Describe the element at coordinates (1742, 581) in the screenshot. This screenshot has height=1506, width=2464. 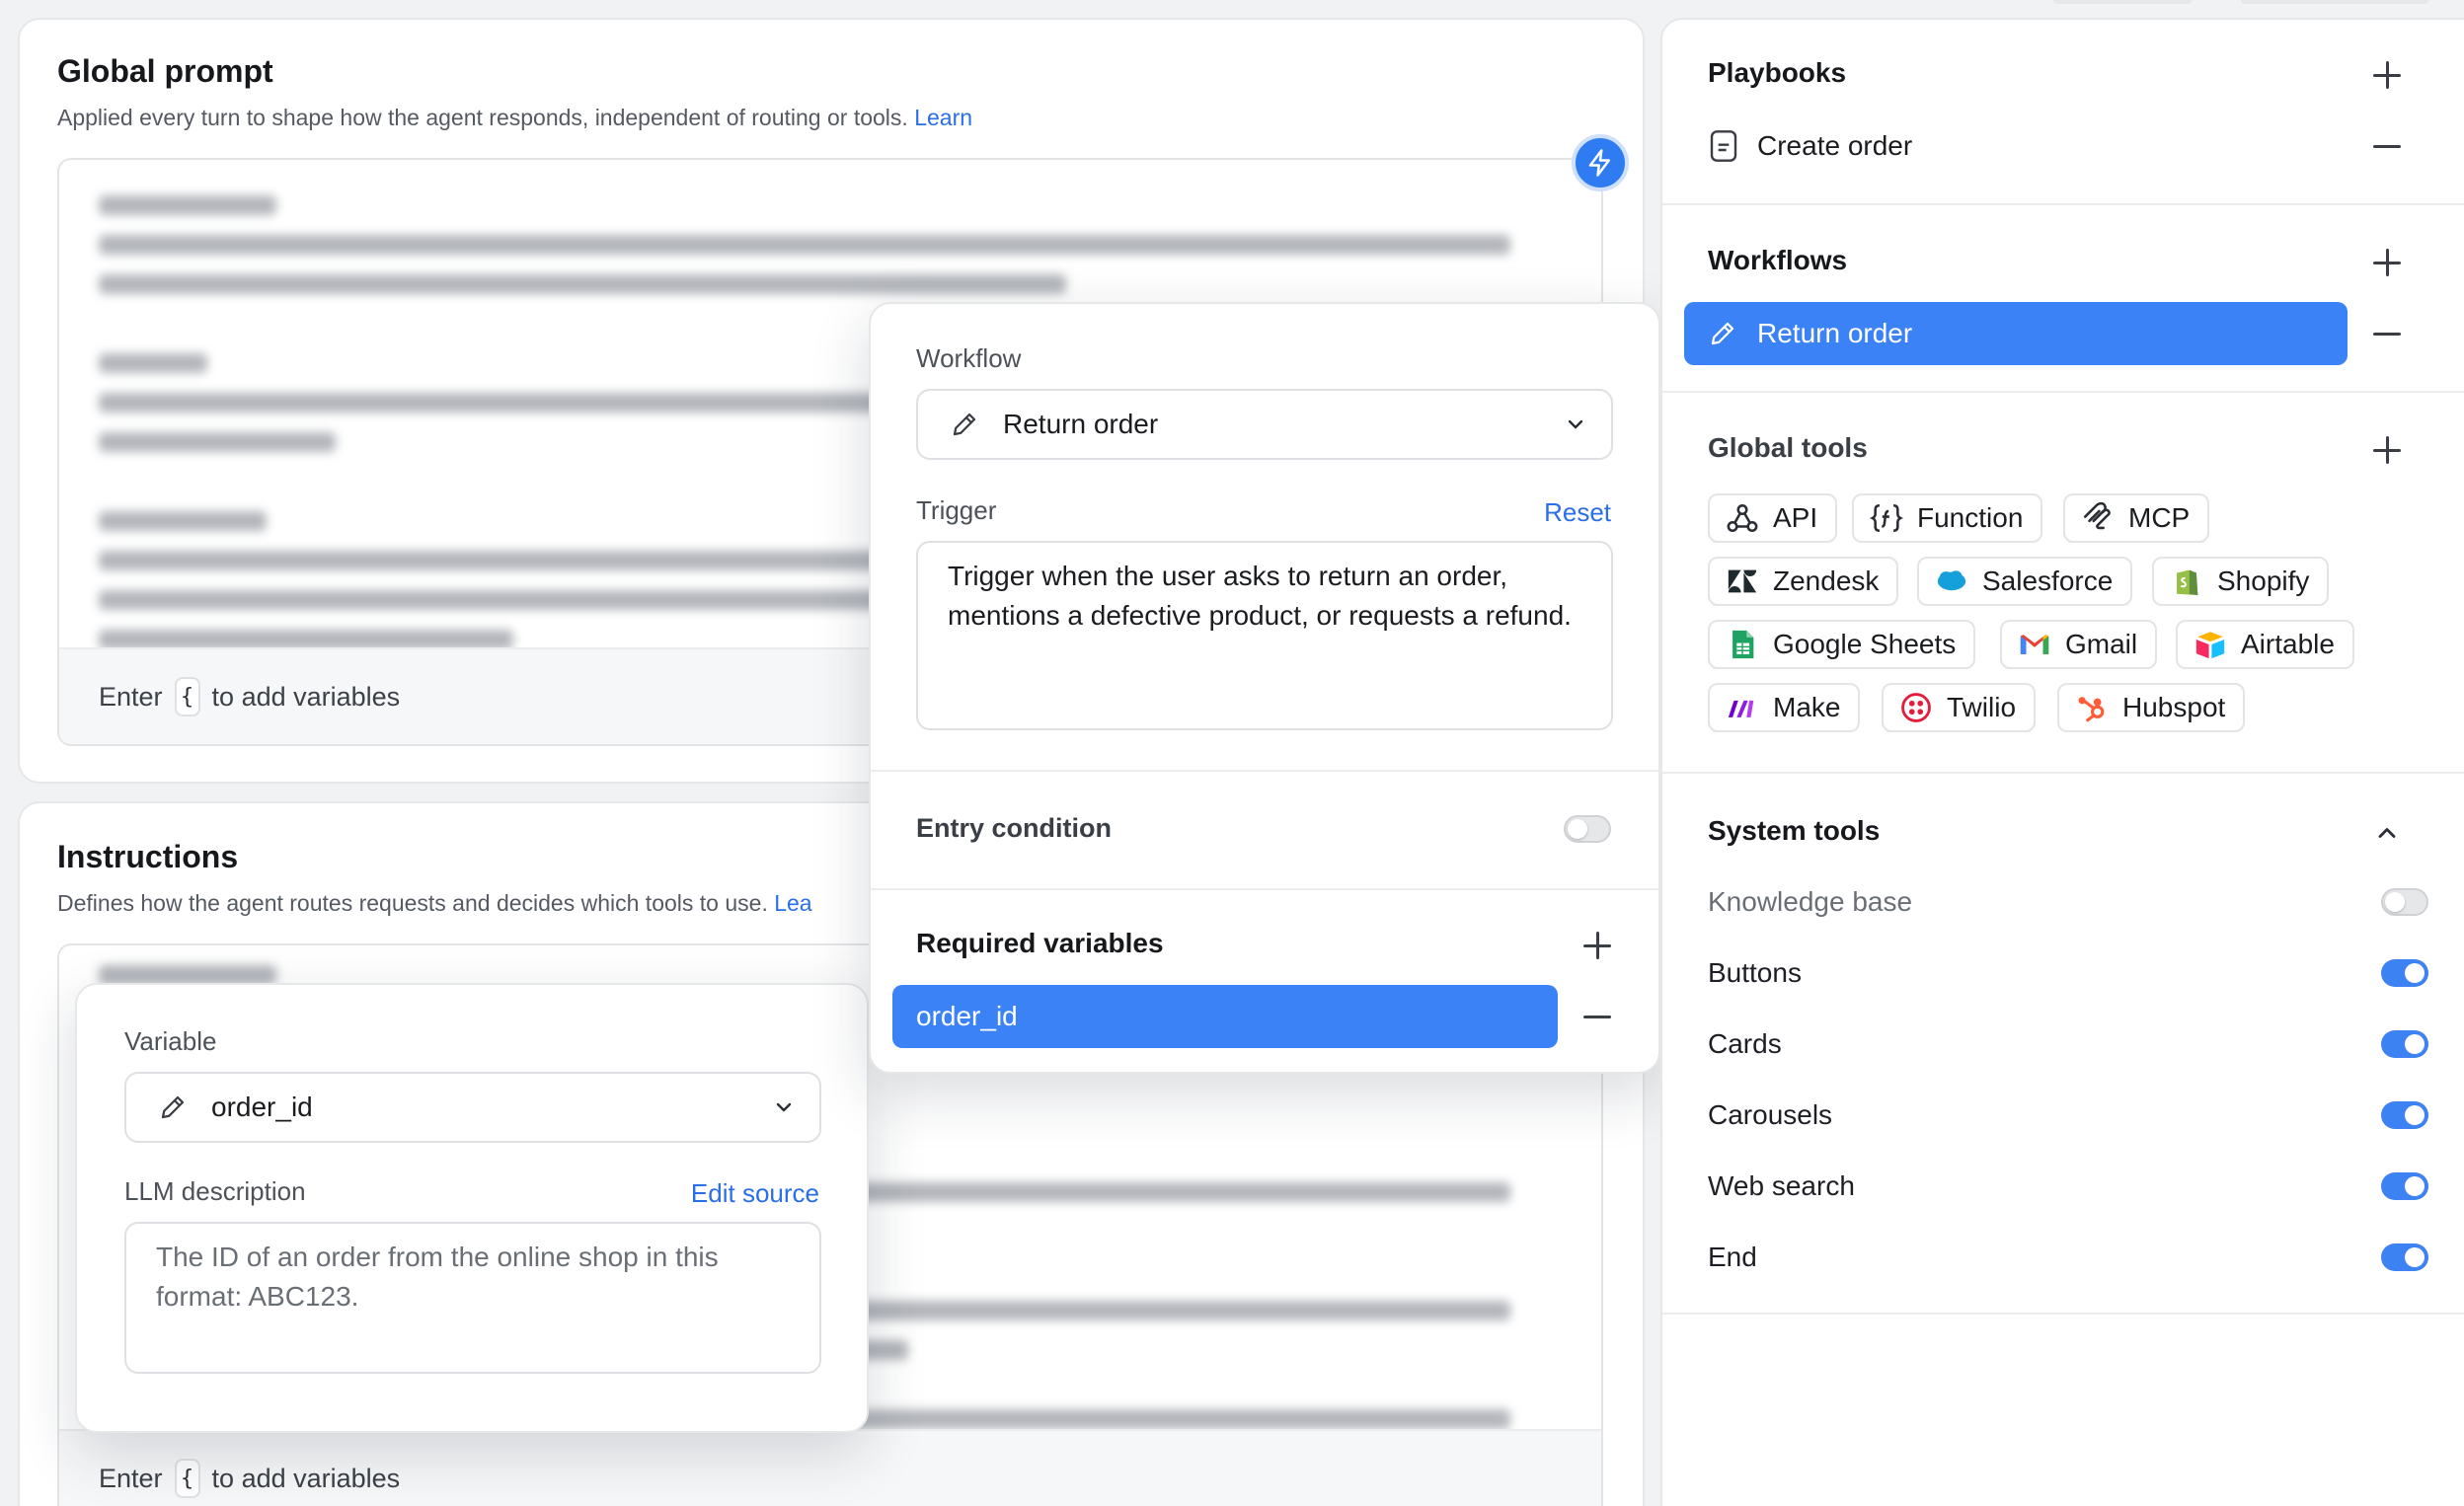
I see `zendesk-icon` at that location.